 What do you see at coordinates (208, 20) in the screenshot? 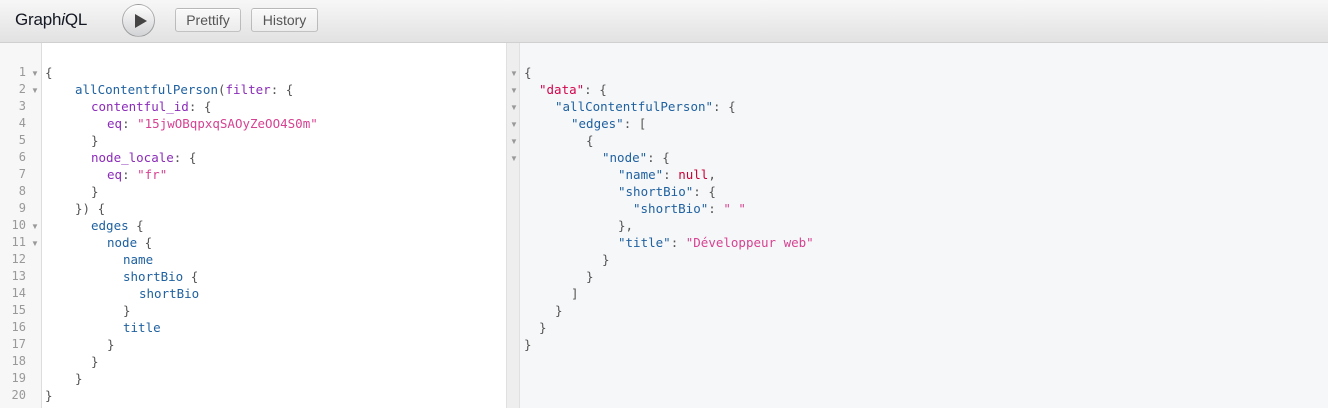
I see `prettify-button: Prettify` at bounding box center [208, 20].